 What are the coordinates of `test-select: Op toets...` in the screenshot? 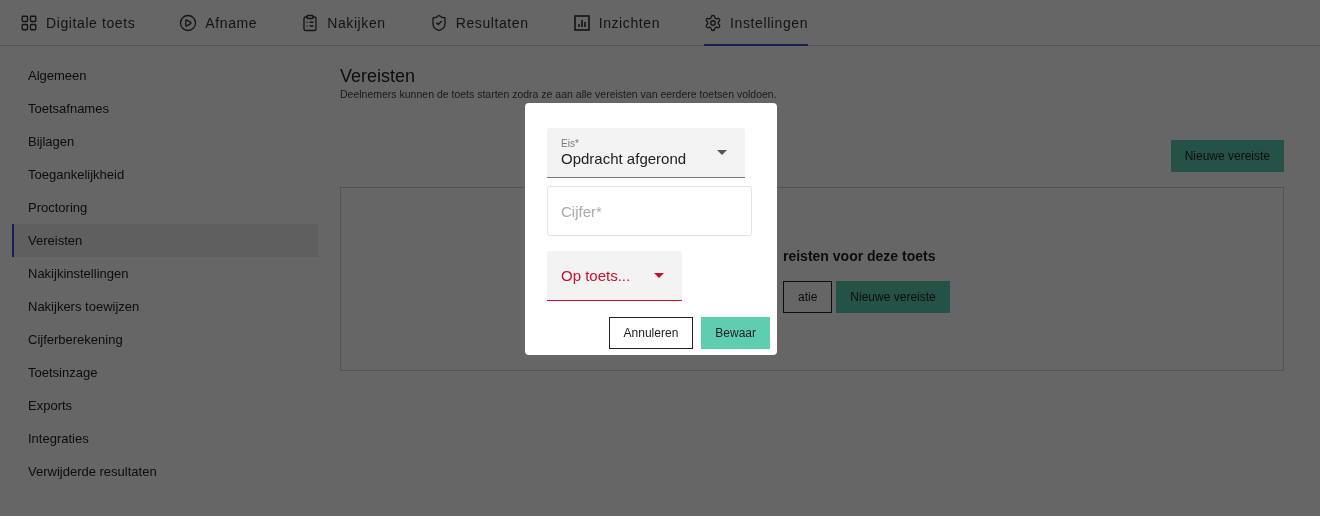 It's located at (614, 276).